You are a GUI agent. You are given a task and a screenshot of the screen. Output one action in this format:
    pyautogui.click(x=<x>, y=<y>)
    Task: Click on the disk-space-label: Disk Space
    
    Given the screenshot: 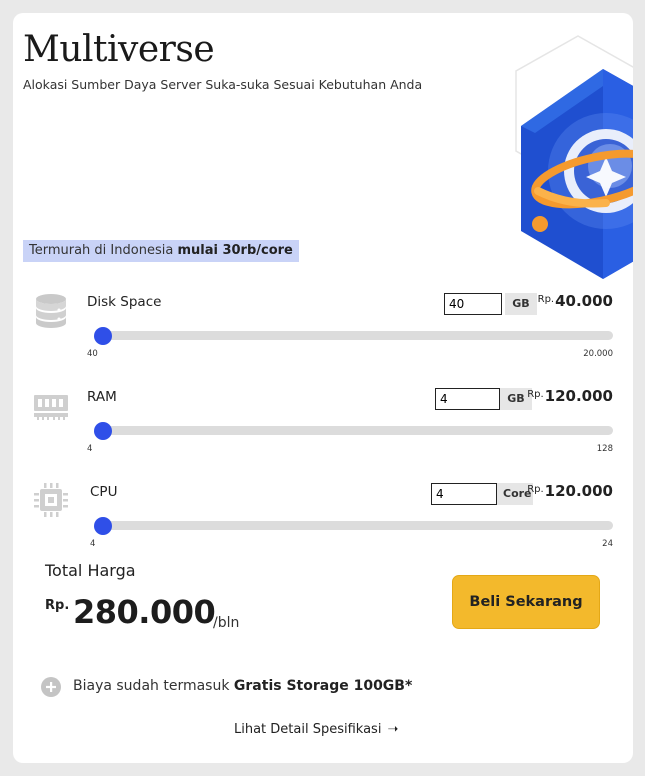 What is the action you would take?
    pyautogui.click(x=124, y=302)
    